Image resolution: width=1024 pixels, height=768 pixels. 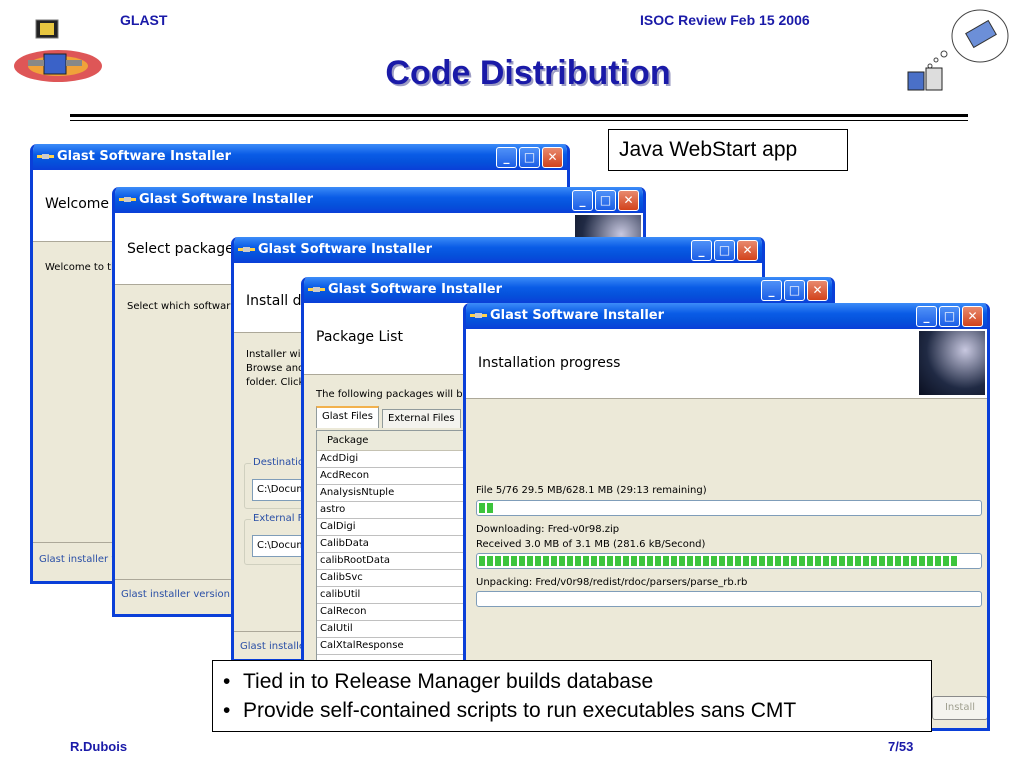 I want to click on banner-heading: Package List, so click(x=359, y=337).